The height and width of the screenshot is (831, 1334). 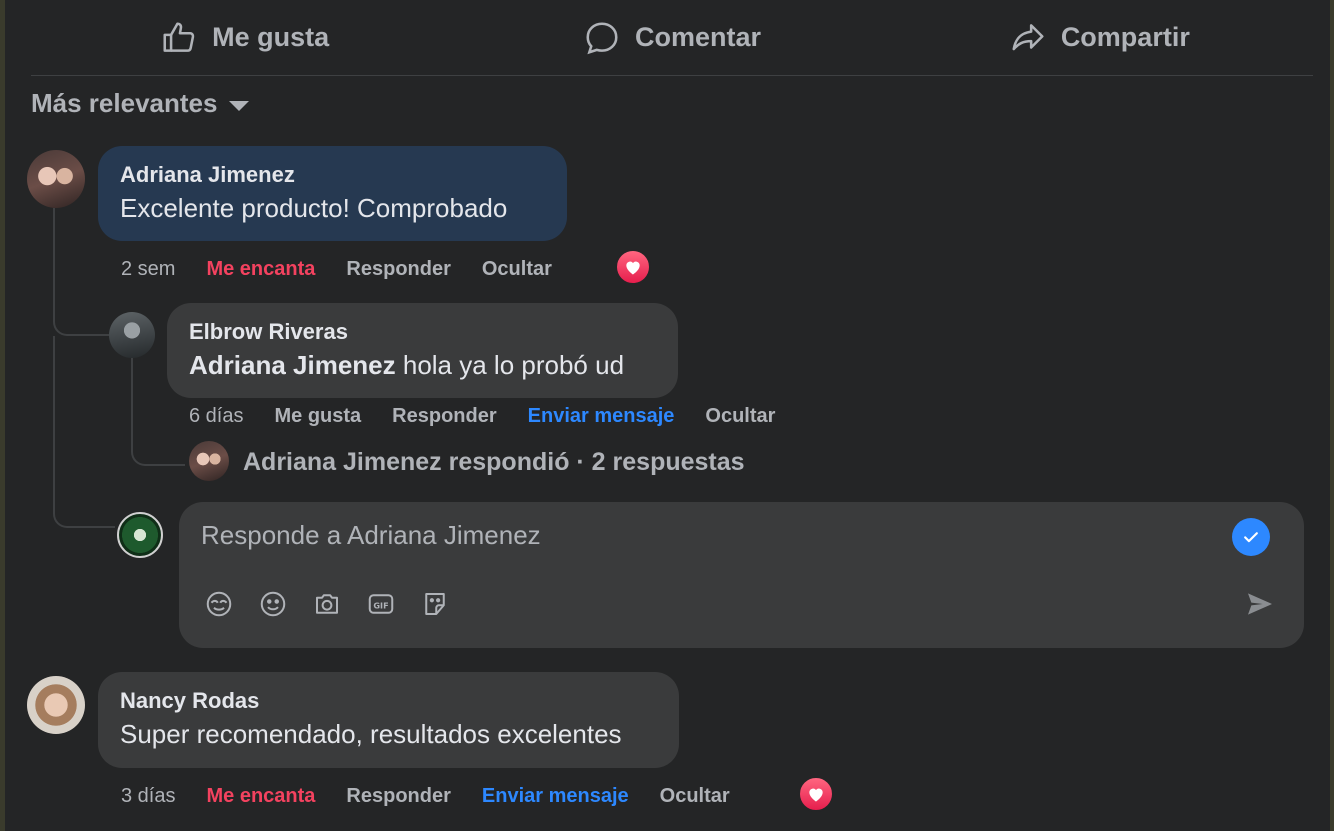 What do you see at coordinates (422, 332) in the screenshot?
I see `reply-author: Elbrow Riveras` at bounding box center [422, 332].